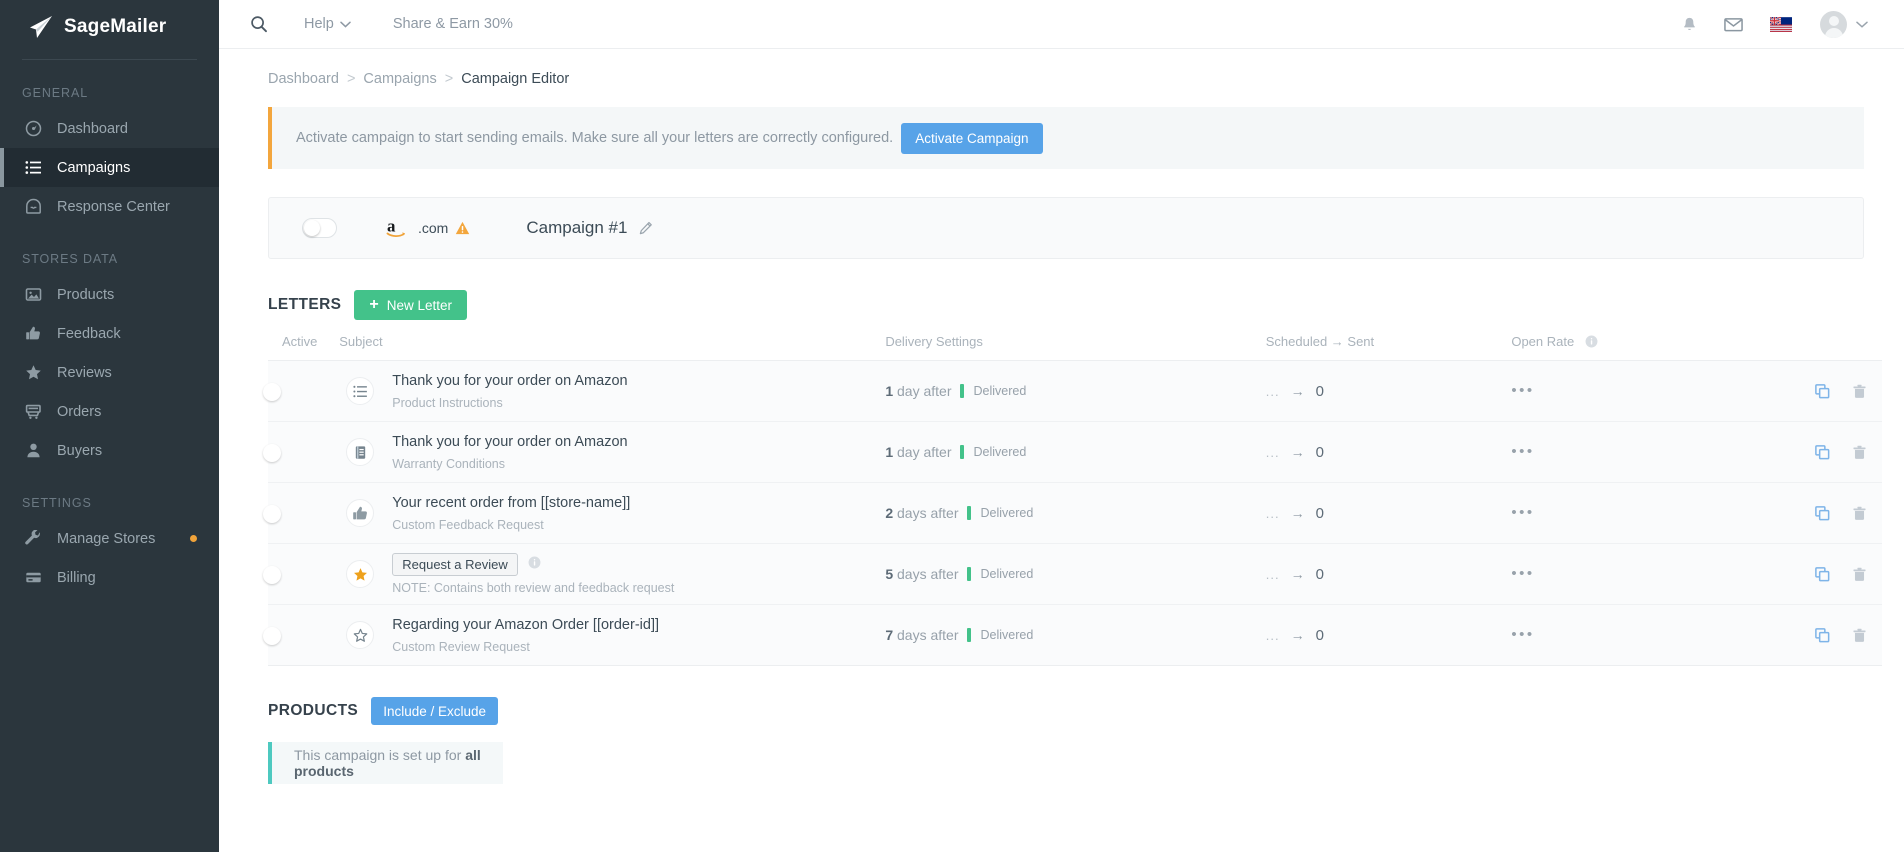  I want to click on letters-title: LETTERS, so click(305, 304).